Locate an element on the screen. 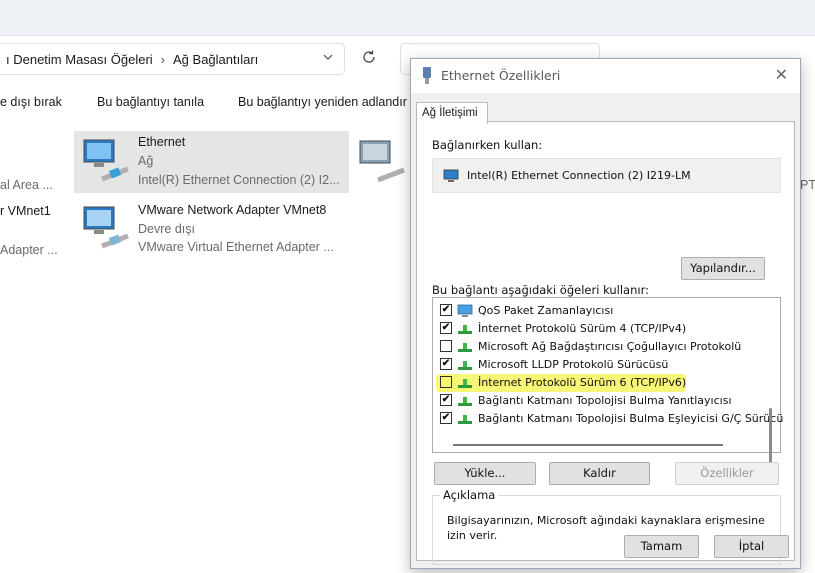 This screenshot has width=815, height=573. component-label: QoS Paket Zamanlayıcısı is located at coordinates (546, 310).